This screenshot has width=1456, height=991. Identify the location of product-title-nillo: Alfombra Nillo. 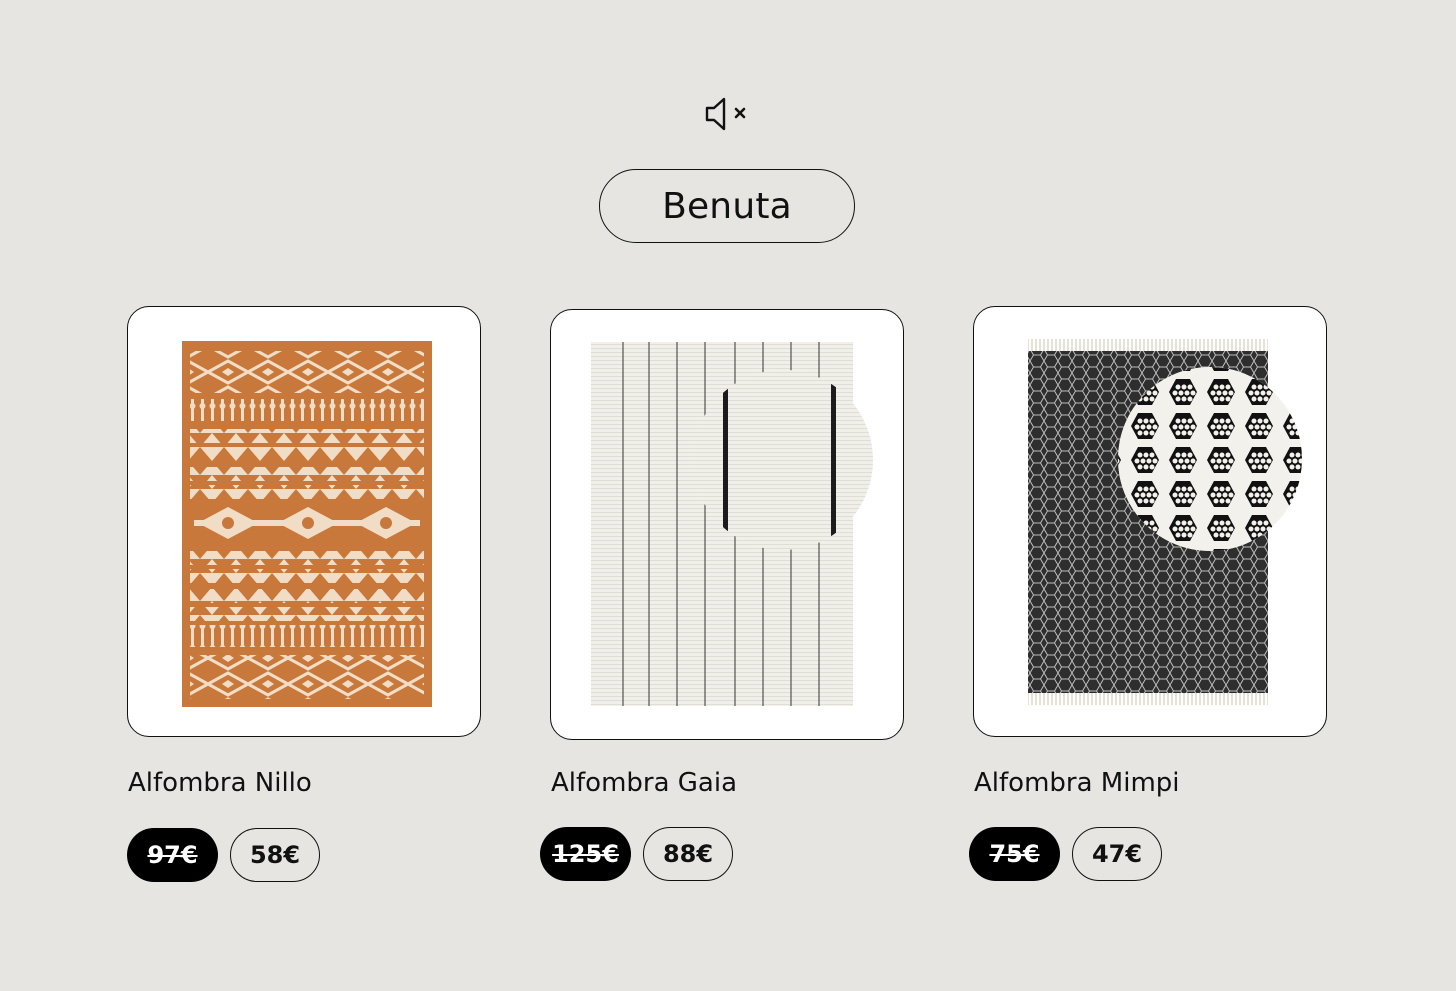
(220, 783).